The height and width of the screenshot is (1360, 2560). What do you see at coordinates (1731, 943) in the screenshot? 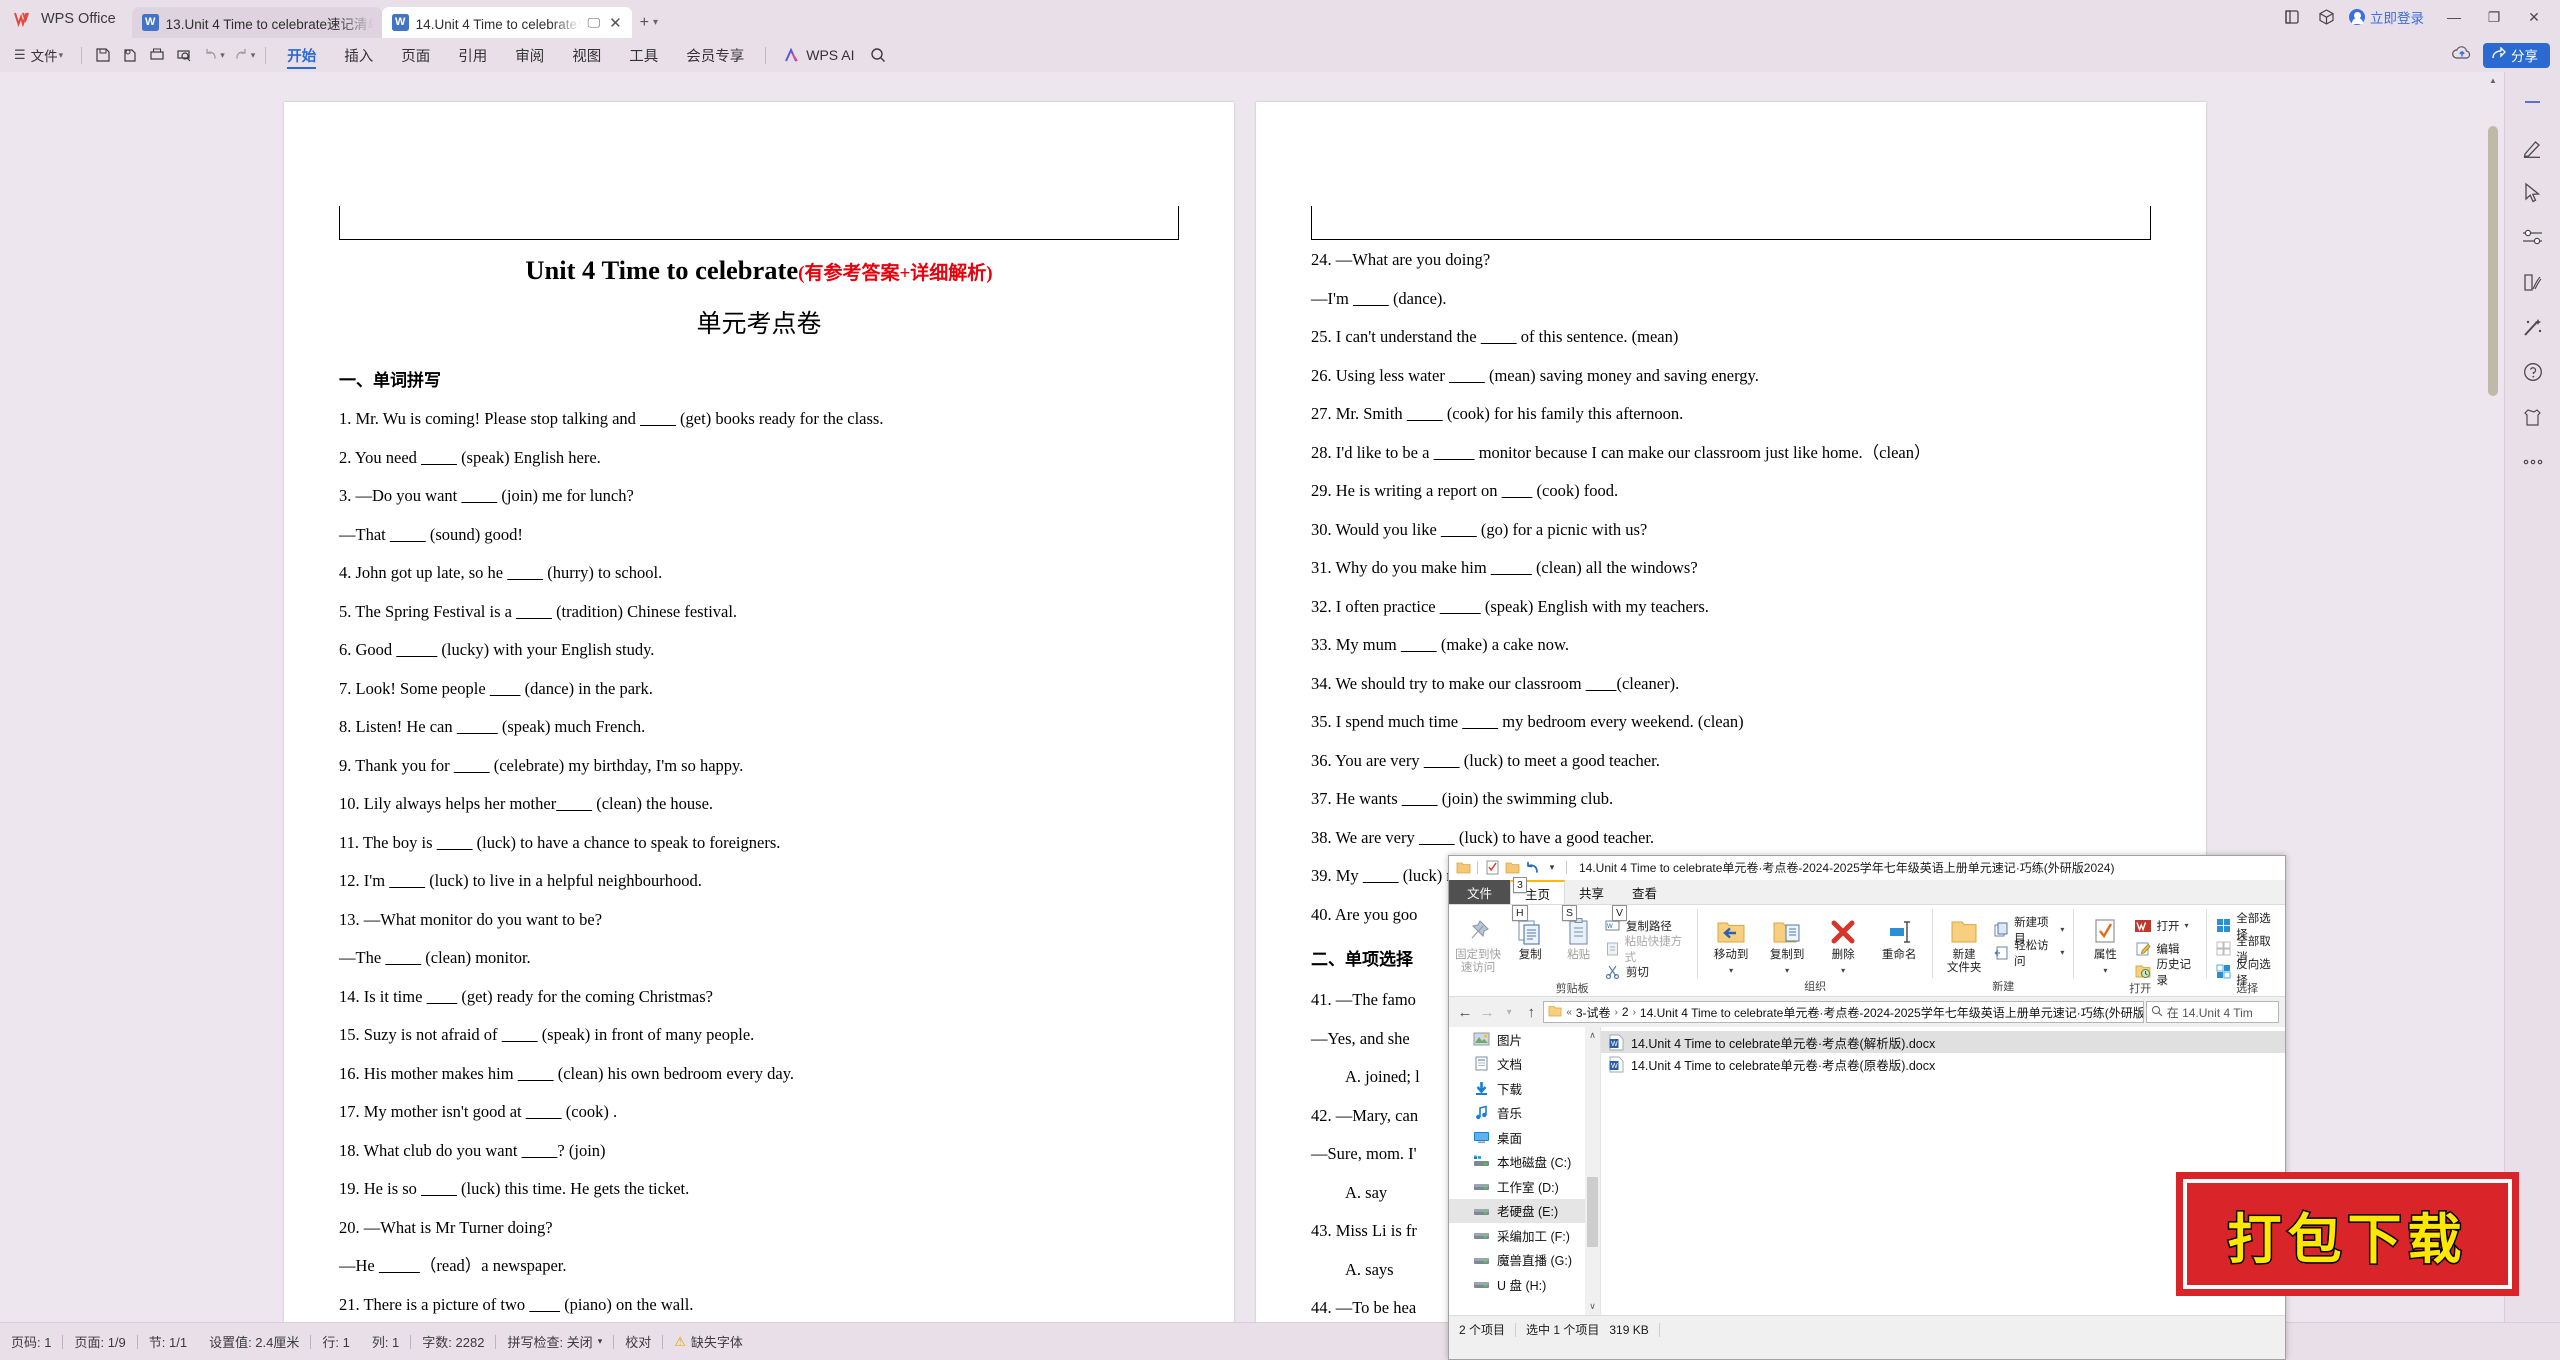
I see `move-to-button: 移动到 ▾` at bounding box center [1731, 943].